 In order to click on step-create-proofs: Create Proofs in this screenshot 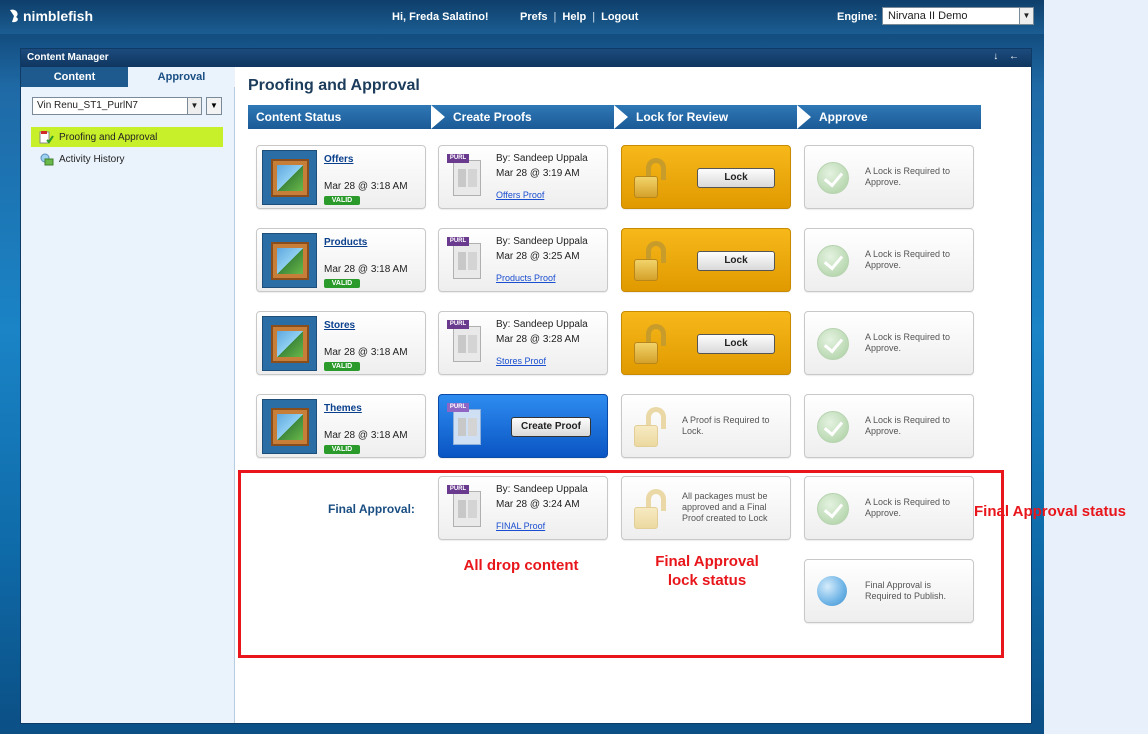, I will do `click(522, 117)`.